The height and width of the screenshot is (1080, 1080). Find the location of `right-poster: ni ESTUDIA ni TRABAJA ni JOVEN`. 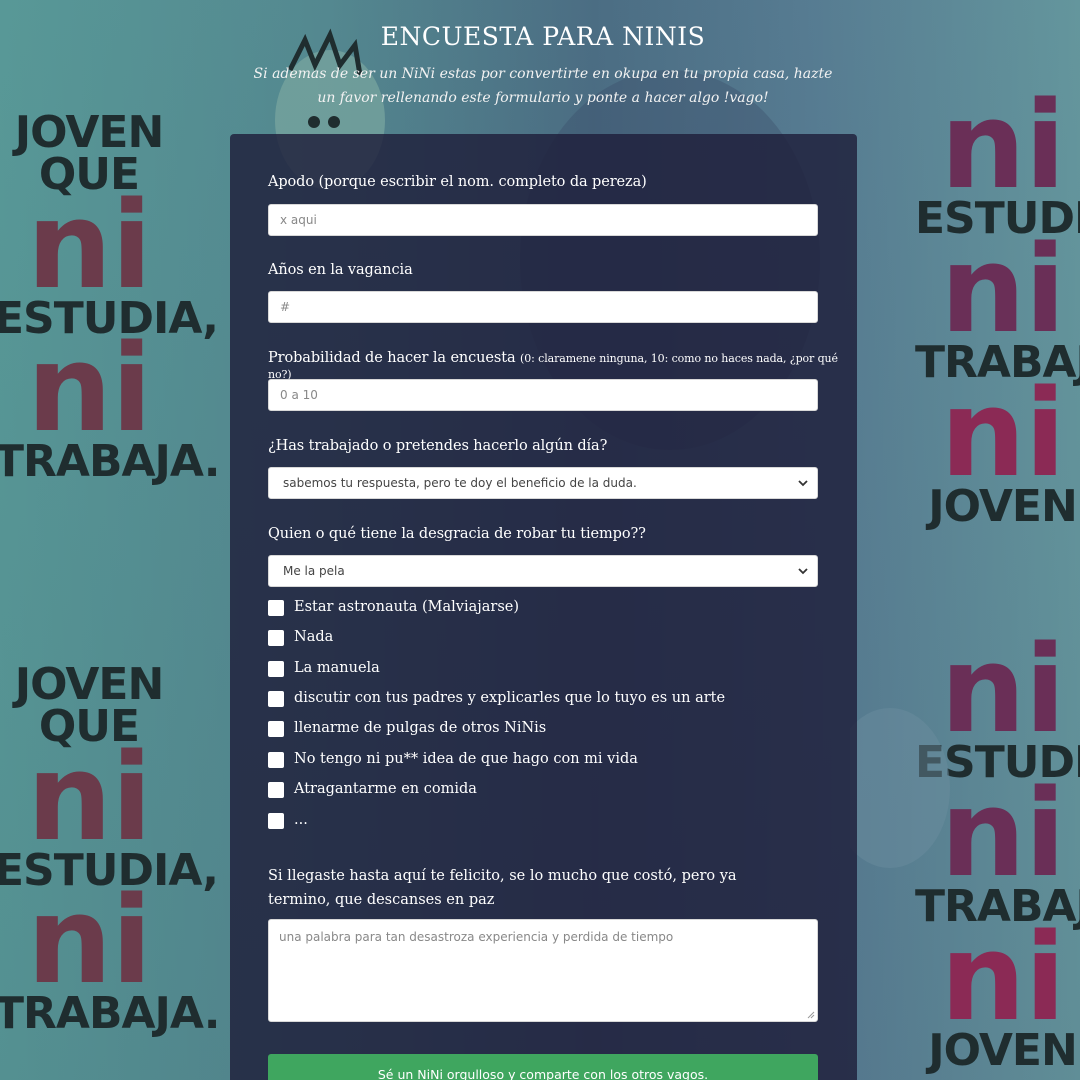

right-poster: ni ESTUDIA ni TRABAJA ni JOVEN is located at coordinates (997, 304).